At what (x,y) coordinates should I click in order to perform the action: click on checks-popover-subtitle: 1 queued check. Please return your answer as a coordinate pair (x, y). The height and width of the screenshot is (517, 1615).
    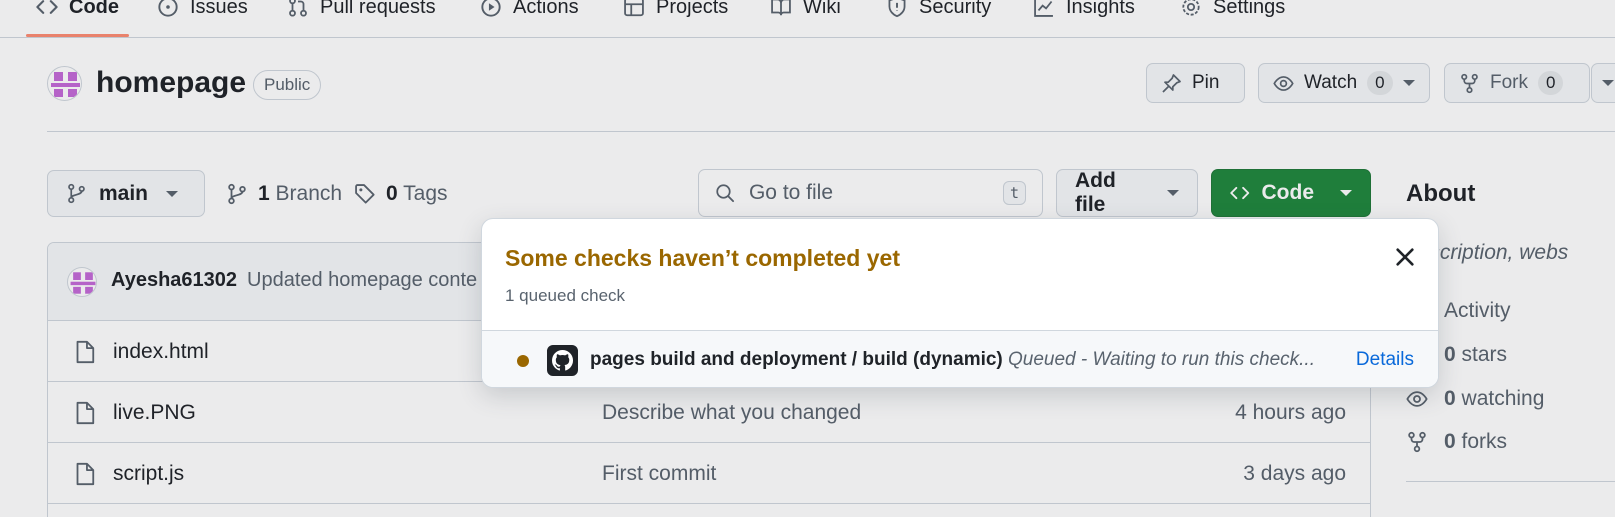
    Looking at the image, I should click on (565, 295).